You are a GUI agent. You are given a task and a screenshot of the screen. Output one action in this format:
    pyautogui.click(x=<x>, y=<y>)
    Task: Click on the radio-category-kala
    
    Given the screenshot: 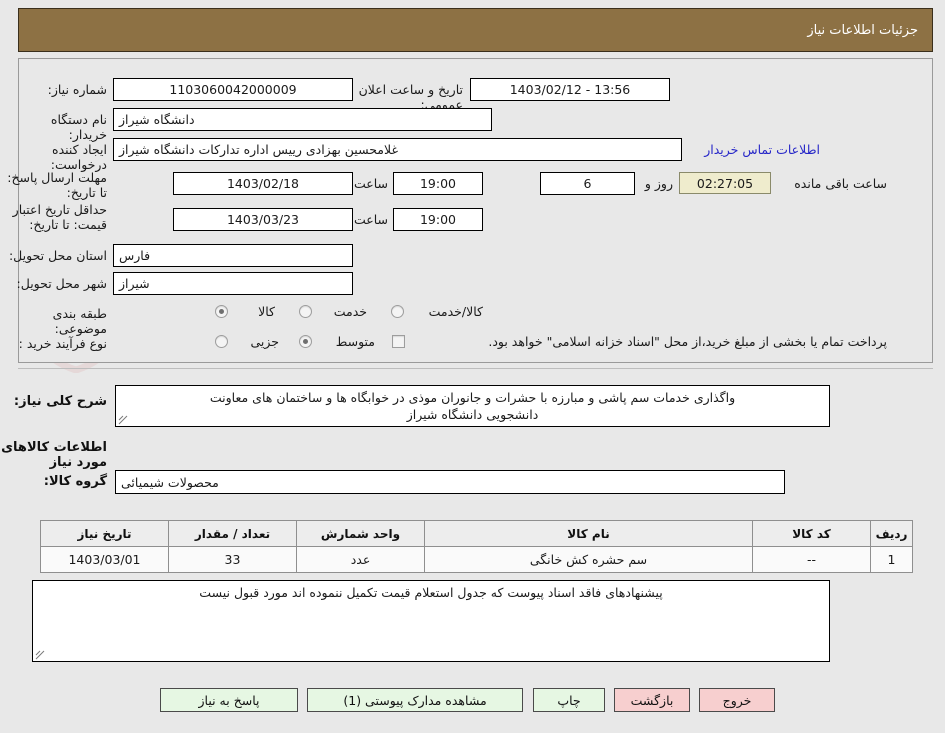 What is the action you would take?
    pyautogui.click(x=221, y=311)
    